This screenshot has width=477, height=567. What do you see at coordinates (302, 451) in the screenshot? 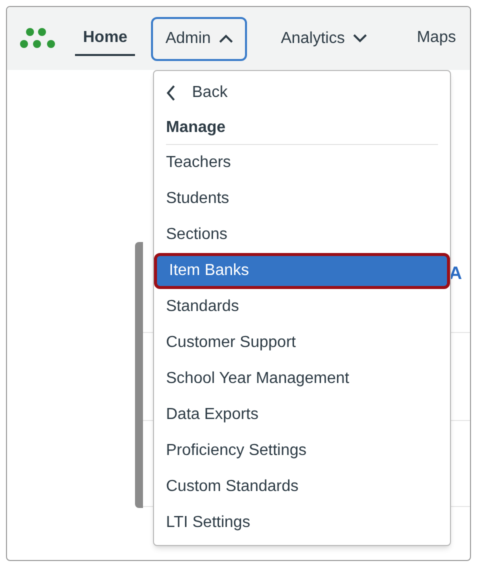
I see `menu-item: Proficiency Settings` at bounding box center [302, 451].